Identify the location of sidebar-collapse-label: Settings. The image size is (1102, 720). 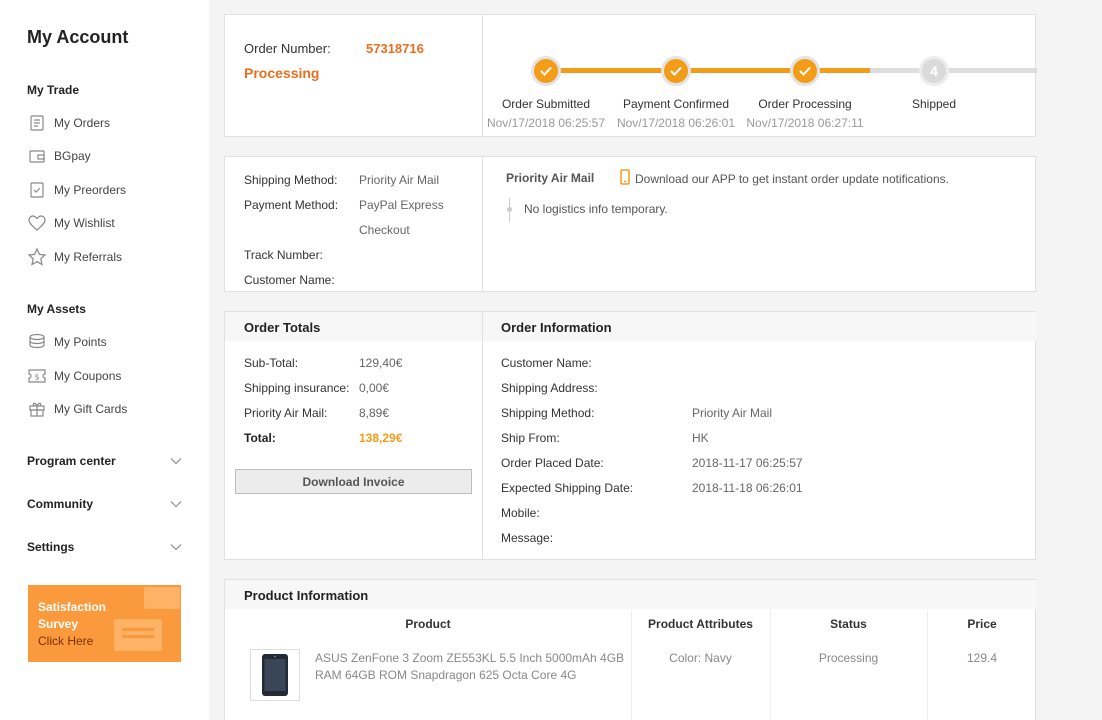
(51, 547).